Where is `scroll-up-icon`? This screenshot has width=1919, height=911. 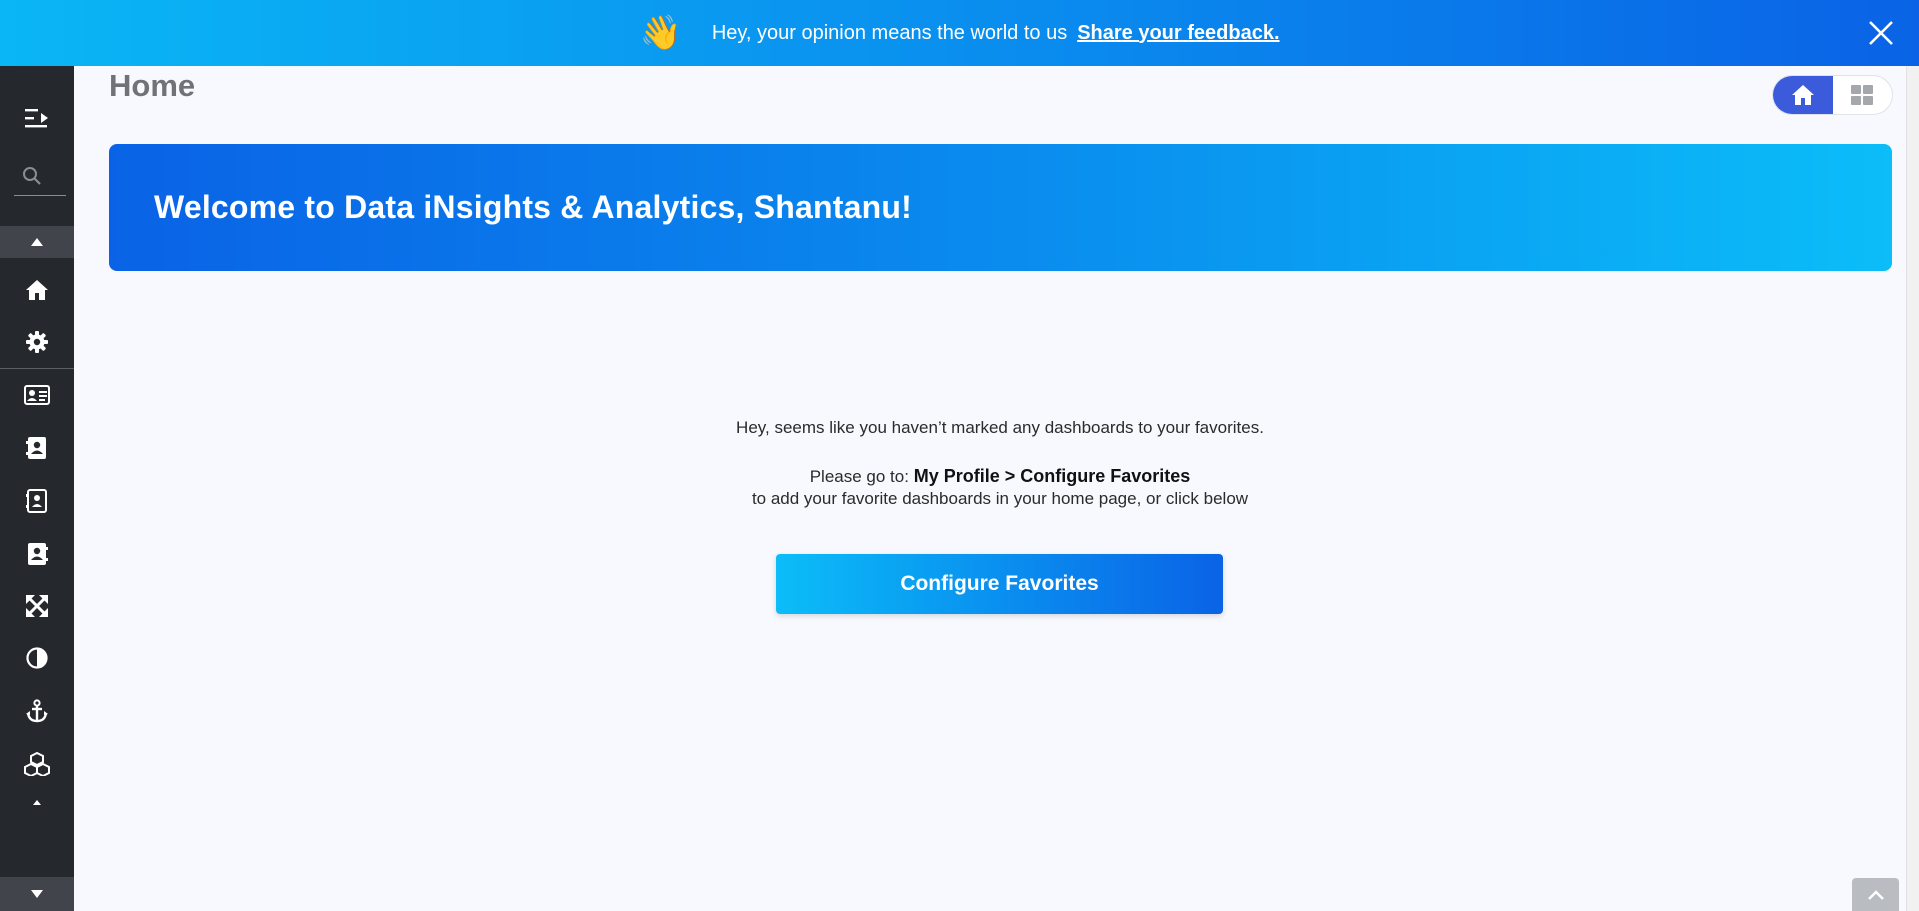 scroll-up-icon is located at coordinates (37, 242).